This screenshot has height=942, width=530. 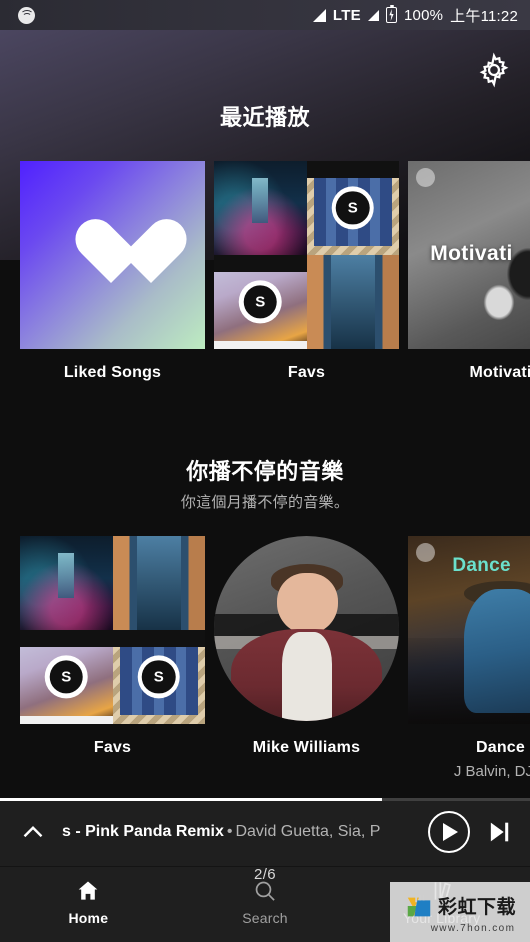 What do you see at coordinates (500, 747) in the screenshot?
I see `card-label: Dance` at bounding box center [500, 747].